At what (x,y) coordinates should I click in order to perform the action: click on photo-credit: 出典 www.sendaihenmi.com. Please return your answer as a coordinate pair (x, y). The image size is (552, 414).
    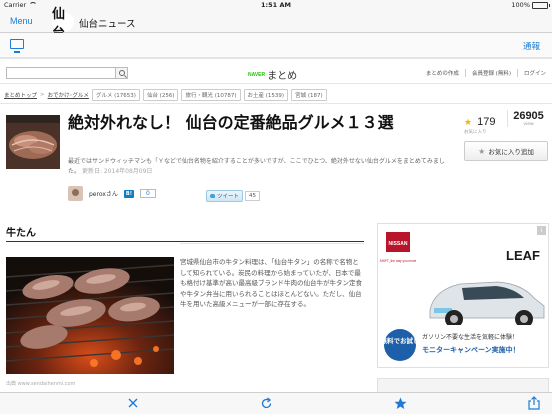
    Looking at the image, I should click on (41, 384).